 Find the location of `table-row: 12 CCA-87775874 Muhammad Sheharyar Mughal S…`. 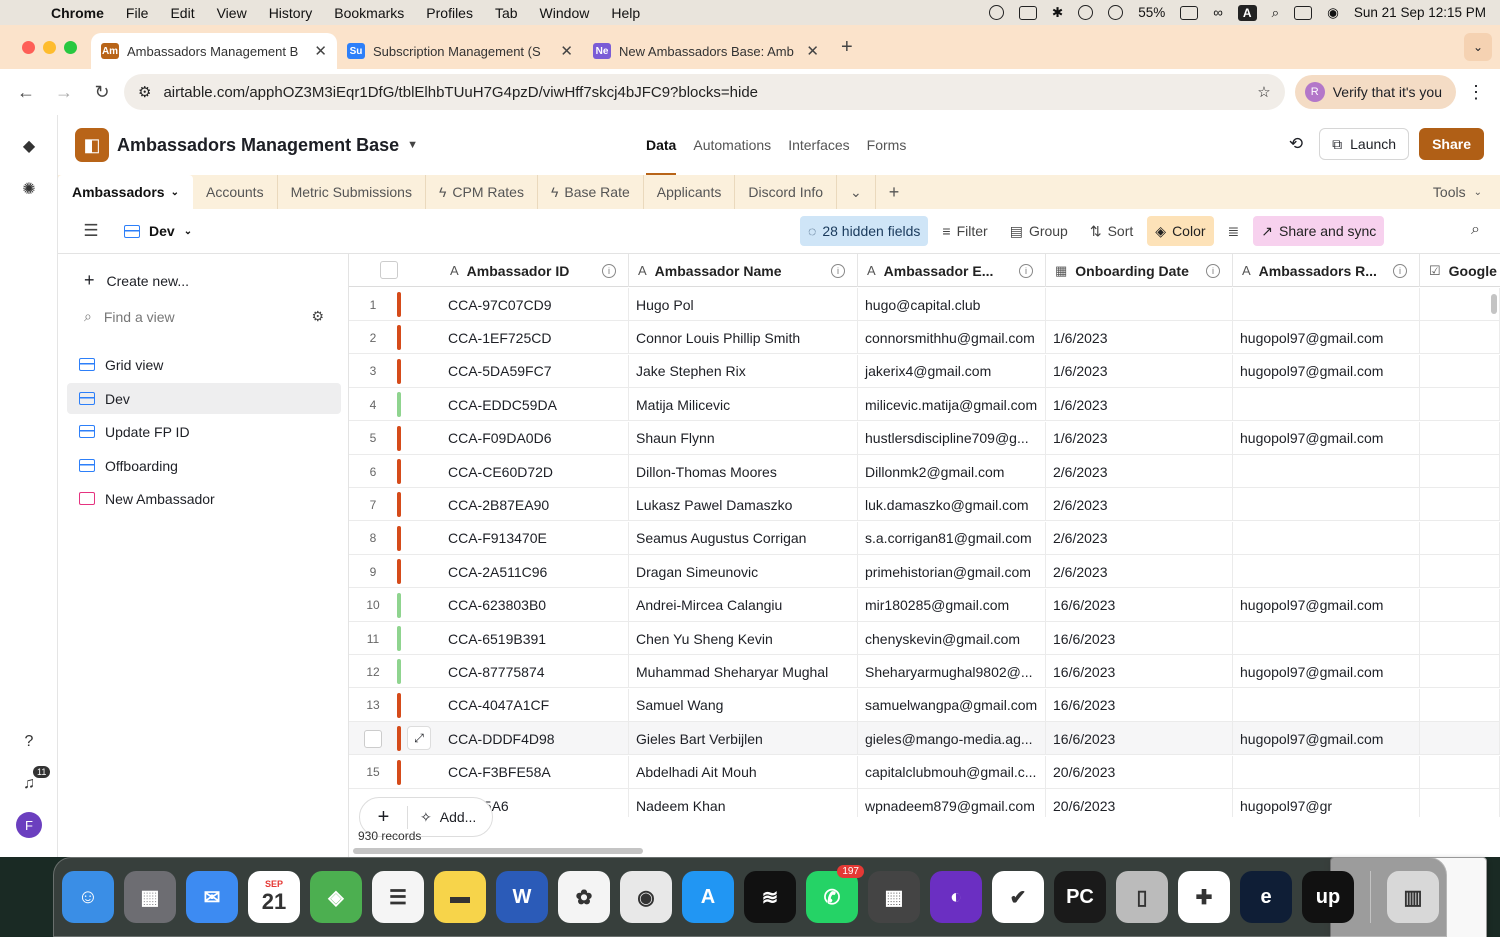

table-row: 12 CCA-87775874 Muhammad Sheharyar Mughal S… is located at coordinates (924, 672).